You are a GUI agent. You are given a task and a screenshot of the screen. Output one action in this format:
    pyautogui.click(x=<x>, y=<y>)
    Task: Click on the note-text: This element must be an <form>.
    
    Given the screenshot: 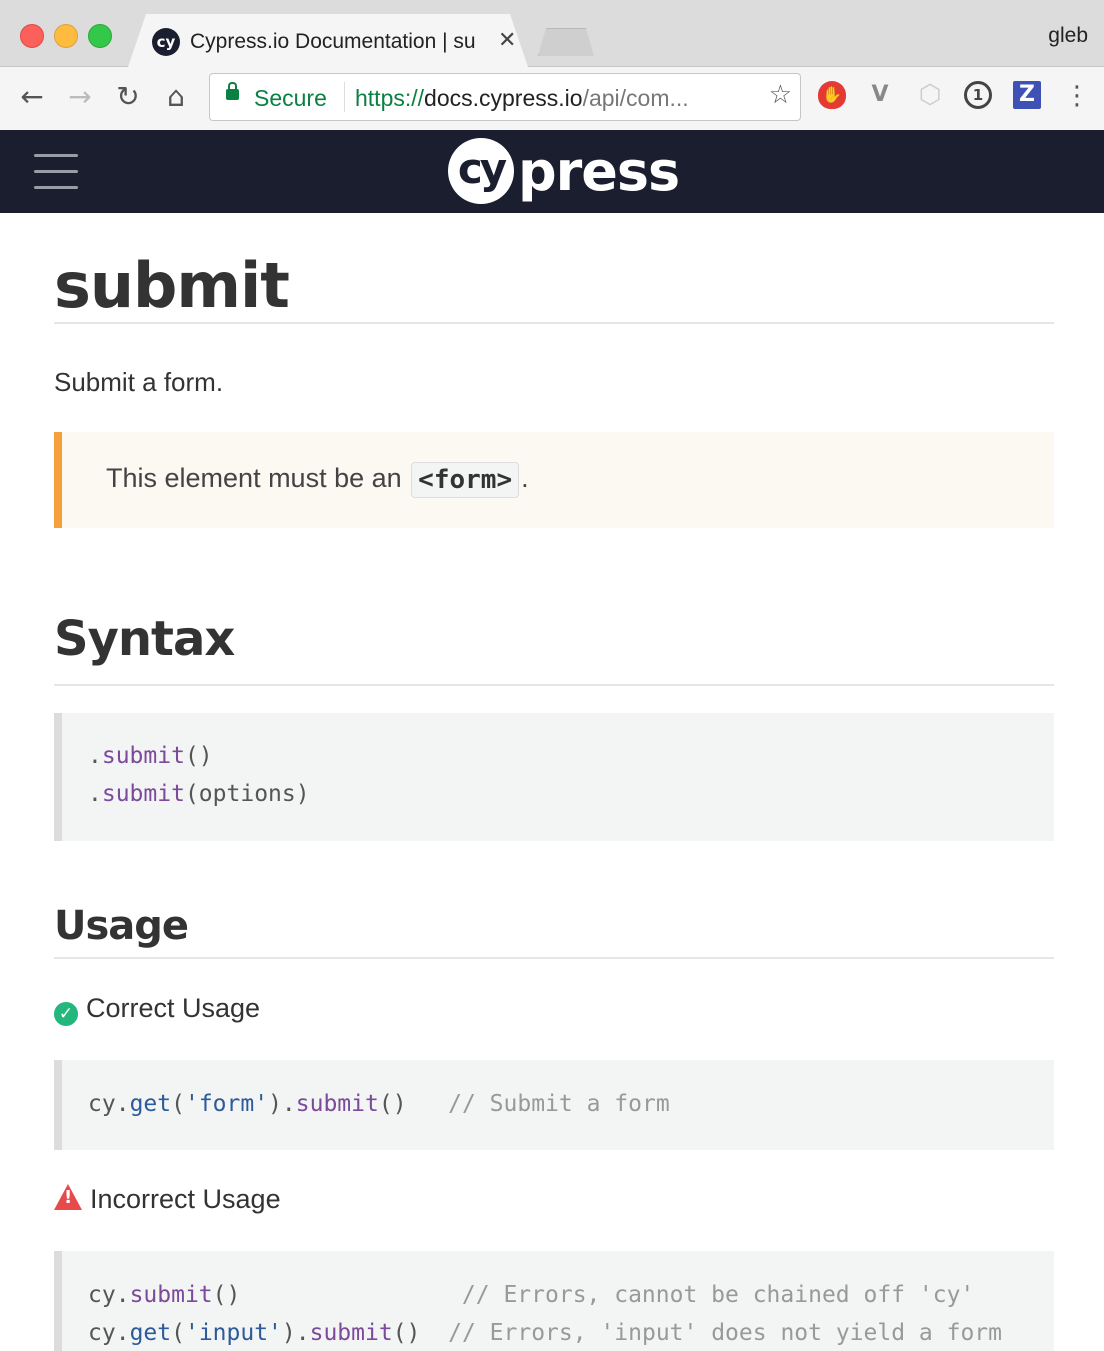 What is the action you would take?
    pyautogui.click(x=317, y=480)
    